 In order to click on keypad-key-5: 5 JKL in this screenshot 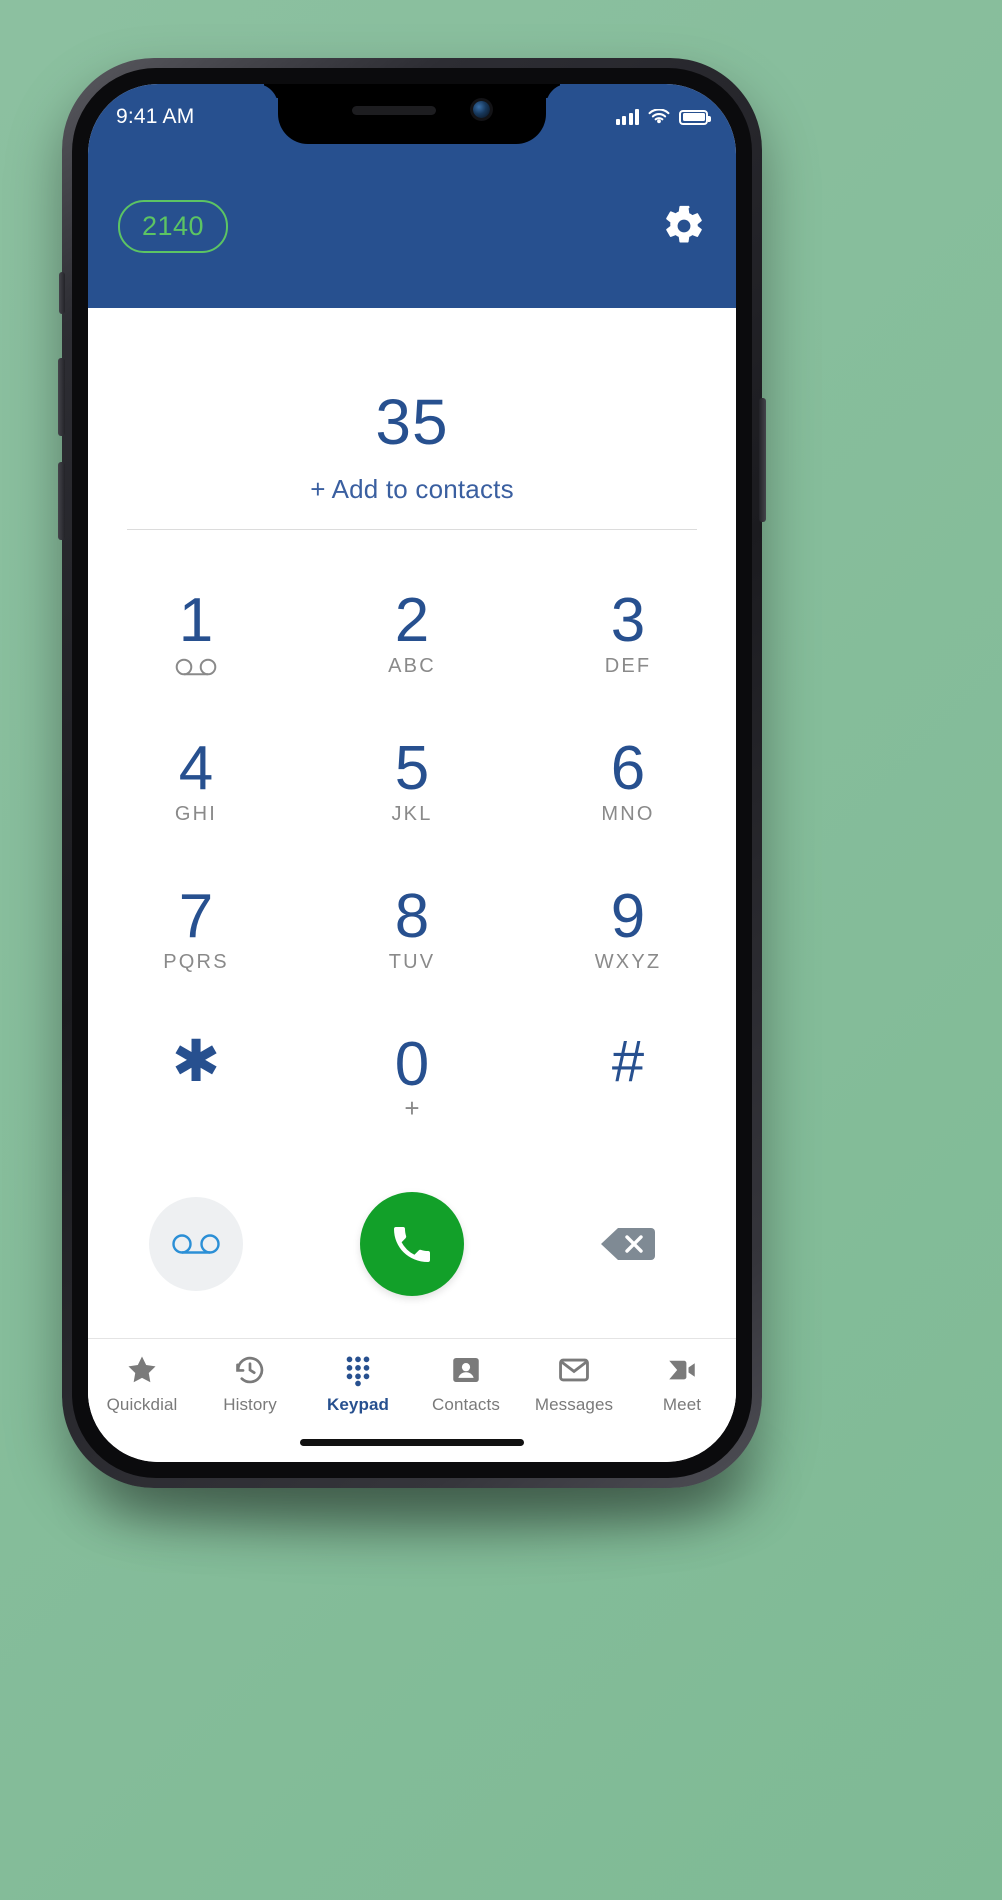, I will do `click(412, 796)`.